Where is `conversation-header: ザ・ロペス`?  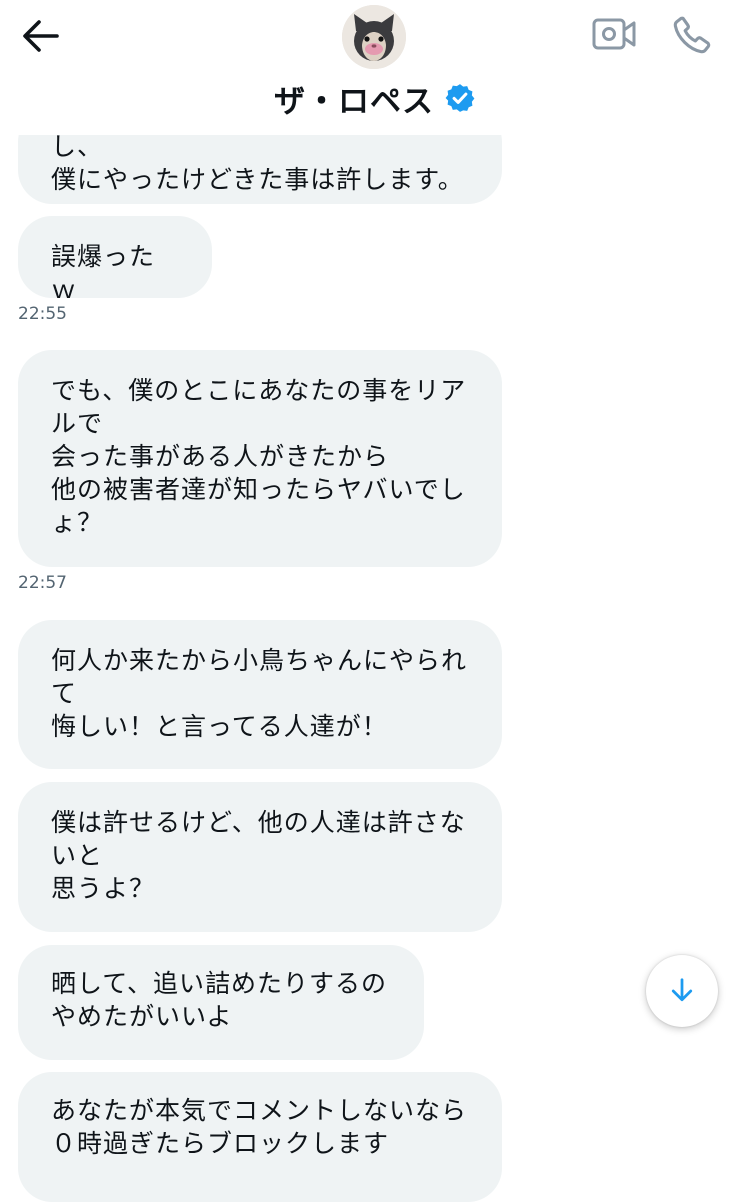
conversation-header: ザ・ロペス is located at coordinates (375, 67).